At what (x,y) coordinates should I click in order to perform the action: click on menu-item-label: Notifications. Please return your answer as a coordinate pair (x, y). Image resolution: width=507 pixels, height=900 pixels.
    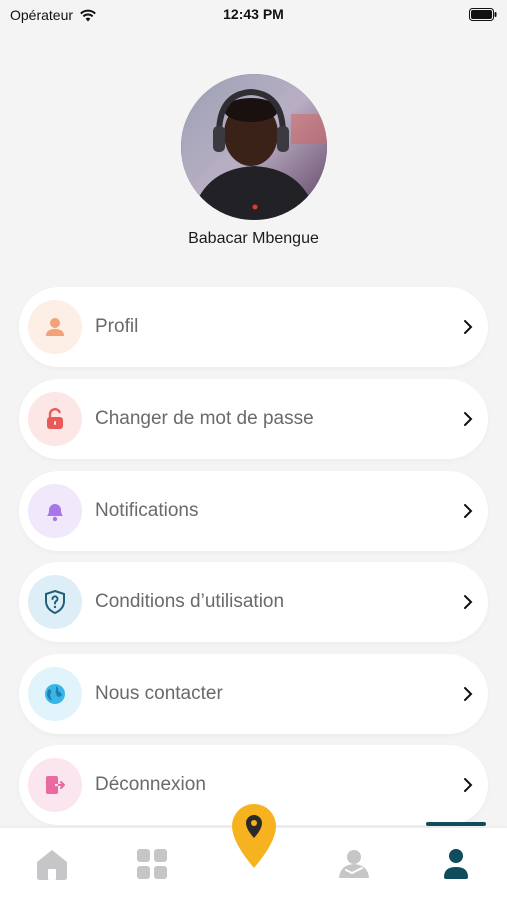
    Looking at the image, I should click on (147, 510).